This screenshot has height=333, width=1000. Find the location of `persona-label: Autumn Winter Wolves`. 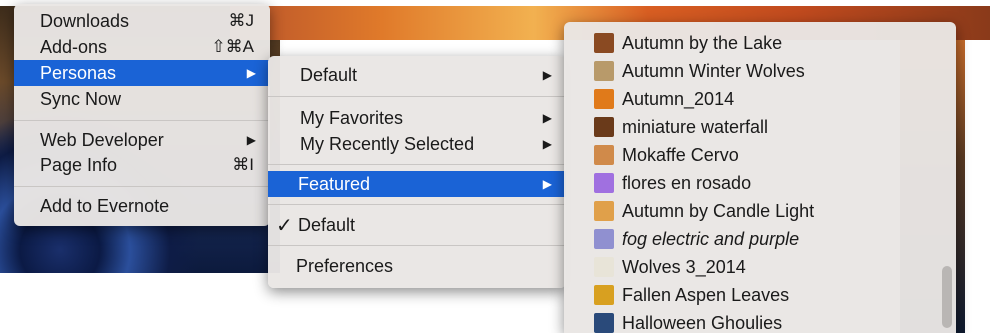

persona-label: Autumn Winter Wolves is located at coordinates (713, 70).